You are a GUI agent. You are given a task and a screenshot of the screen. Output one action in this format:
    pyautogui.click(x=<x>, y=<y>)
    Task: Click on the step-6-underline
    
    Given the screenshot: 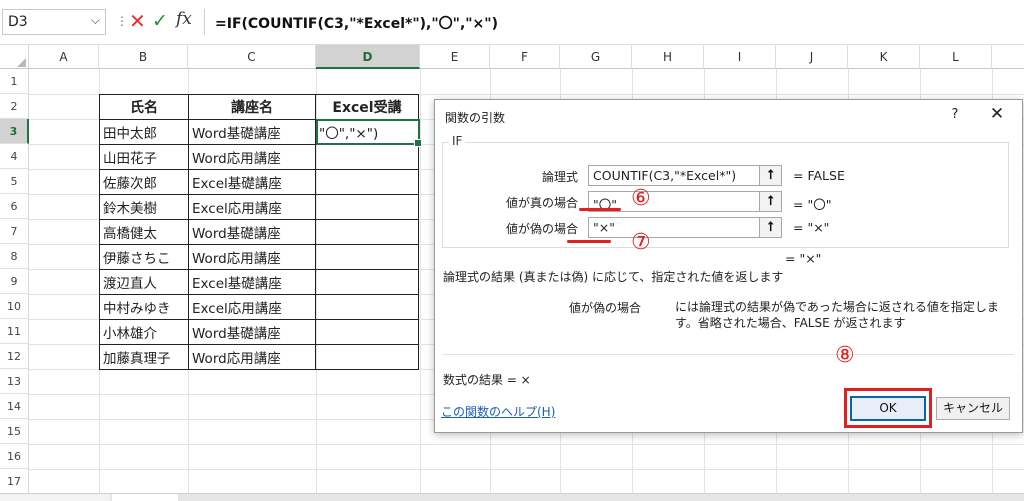 What is the action you would take?
    pyautogui.click(x=600, y=209)
    